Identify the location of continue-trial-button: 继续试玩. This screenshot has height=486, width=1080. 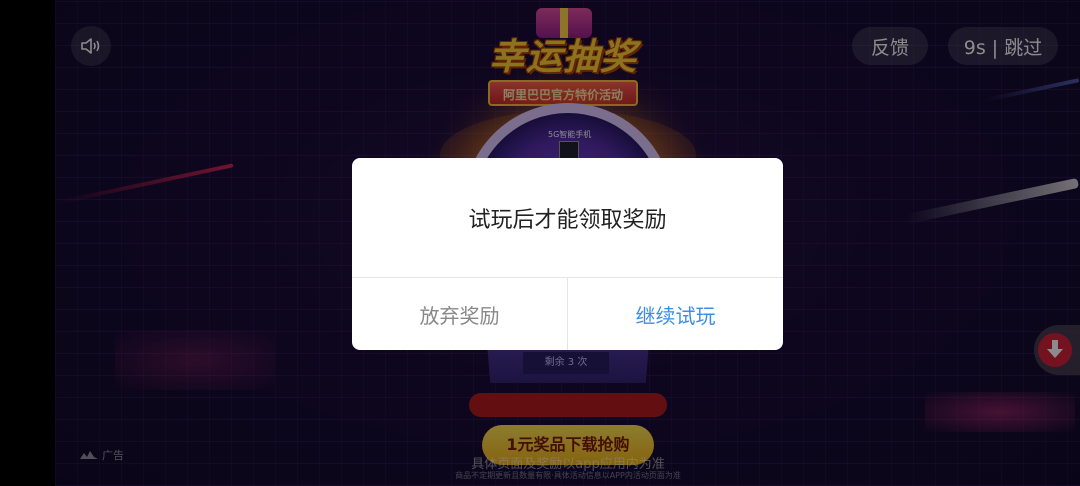
(675, 314).